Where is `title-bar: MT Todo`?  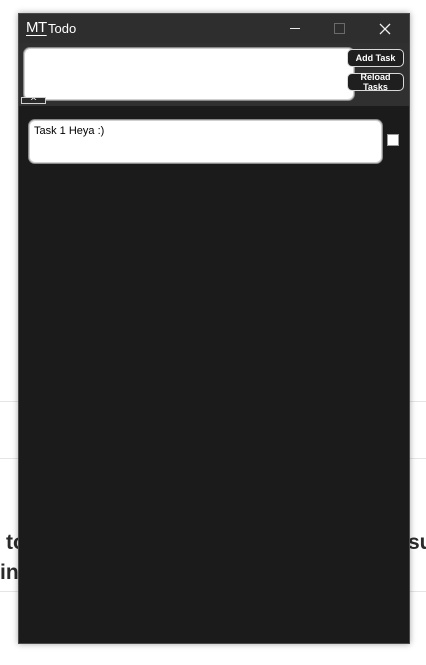
title-bar: MT Todo is located at coordinates (214, 28).